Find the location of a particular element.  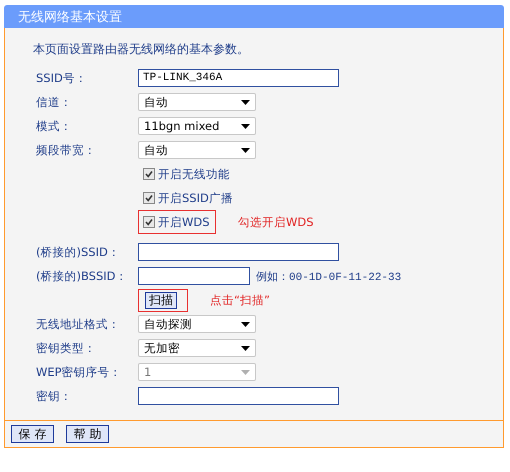

dropdown: 无加密 is located at coordinates (197, 348).